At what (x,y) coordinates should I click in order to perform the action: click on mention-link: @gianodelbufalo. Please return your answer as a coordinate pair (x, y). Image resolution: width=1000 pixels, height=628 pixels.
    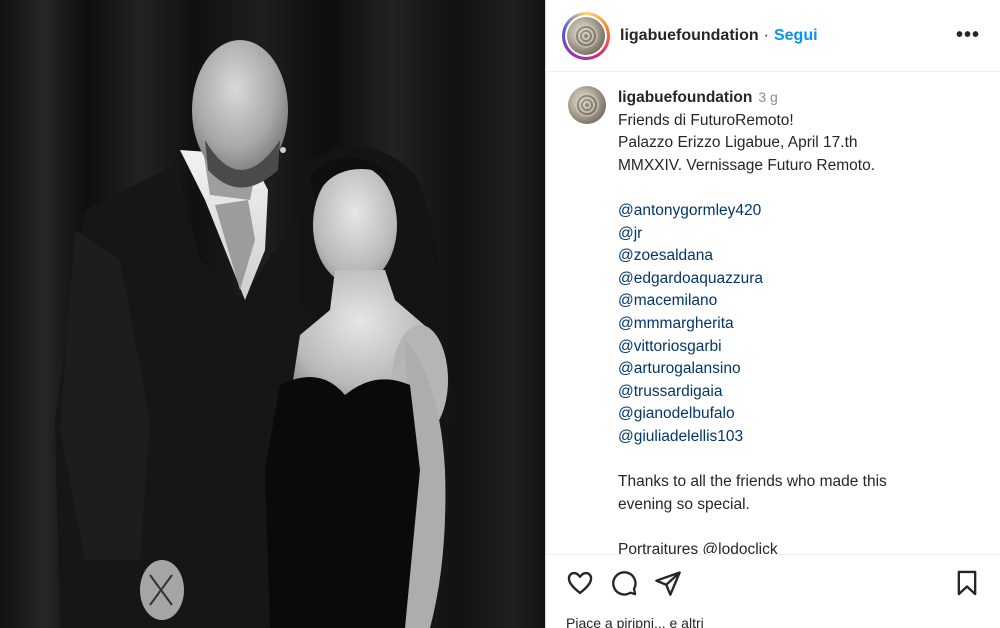
    Looking at the image, I should click on (752, 414).